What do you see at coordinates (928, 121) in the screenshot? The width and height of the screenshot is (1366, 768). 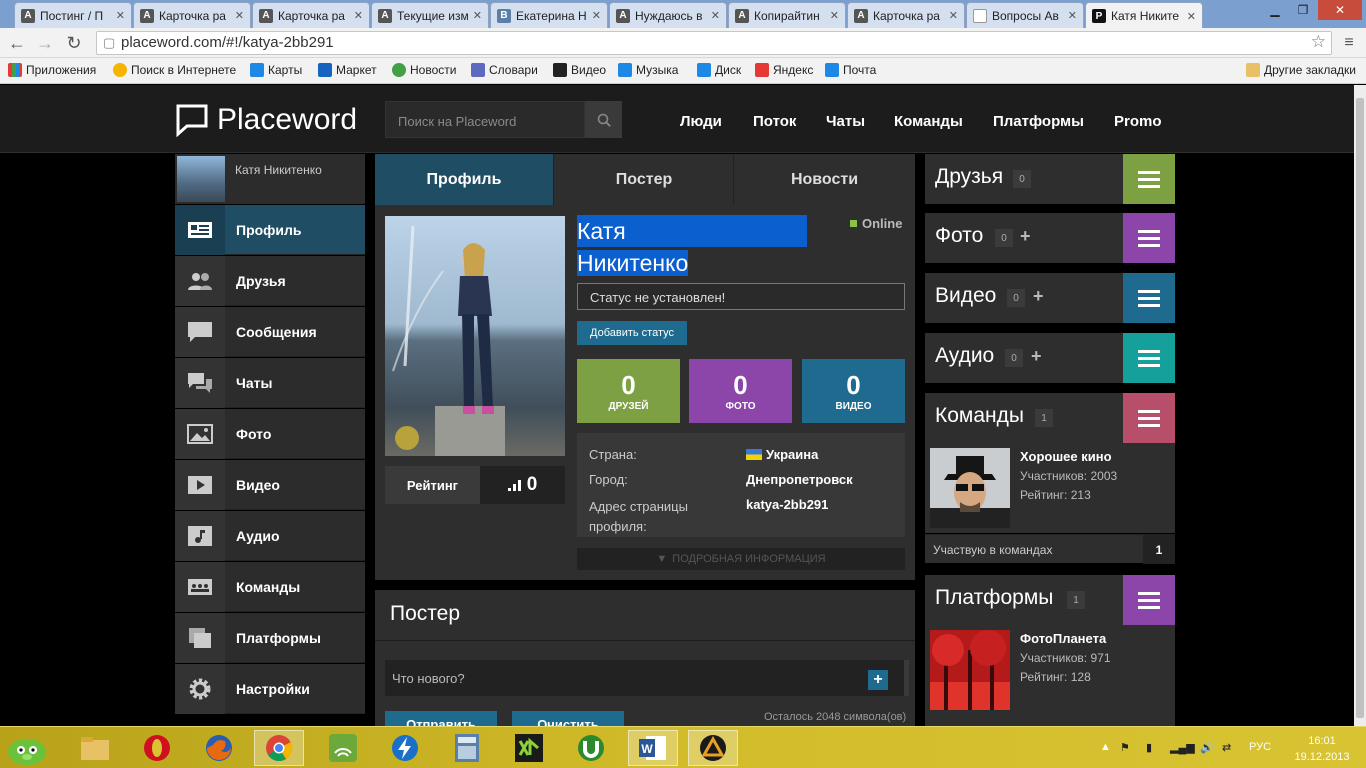 I see `nav-teams: Команды` at bounding box center [928, 121].